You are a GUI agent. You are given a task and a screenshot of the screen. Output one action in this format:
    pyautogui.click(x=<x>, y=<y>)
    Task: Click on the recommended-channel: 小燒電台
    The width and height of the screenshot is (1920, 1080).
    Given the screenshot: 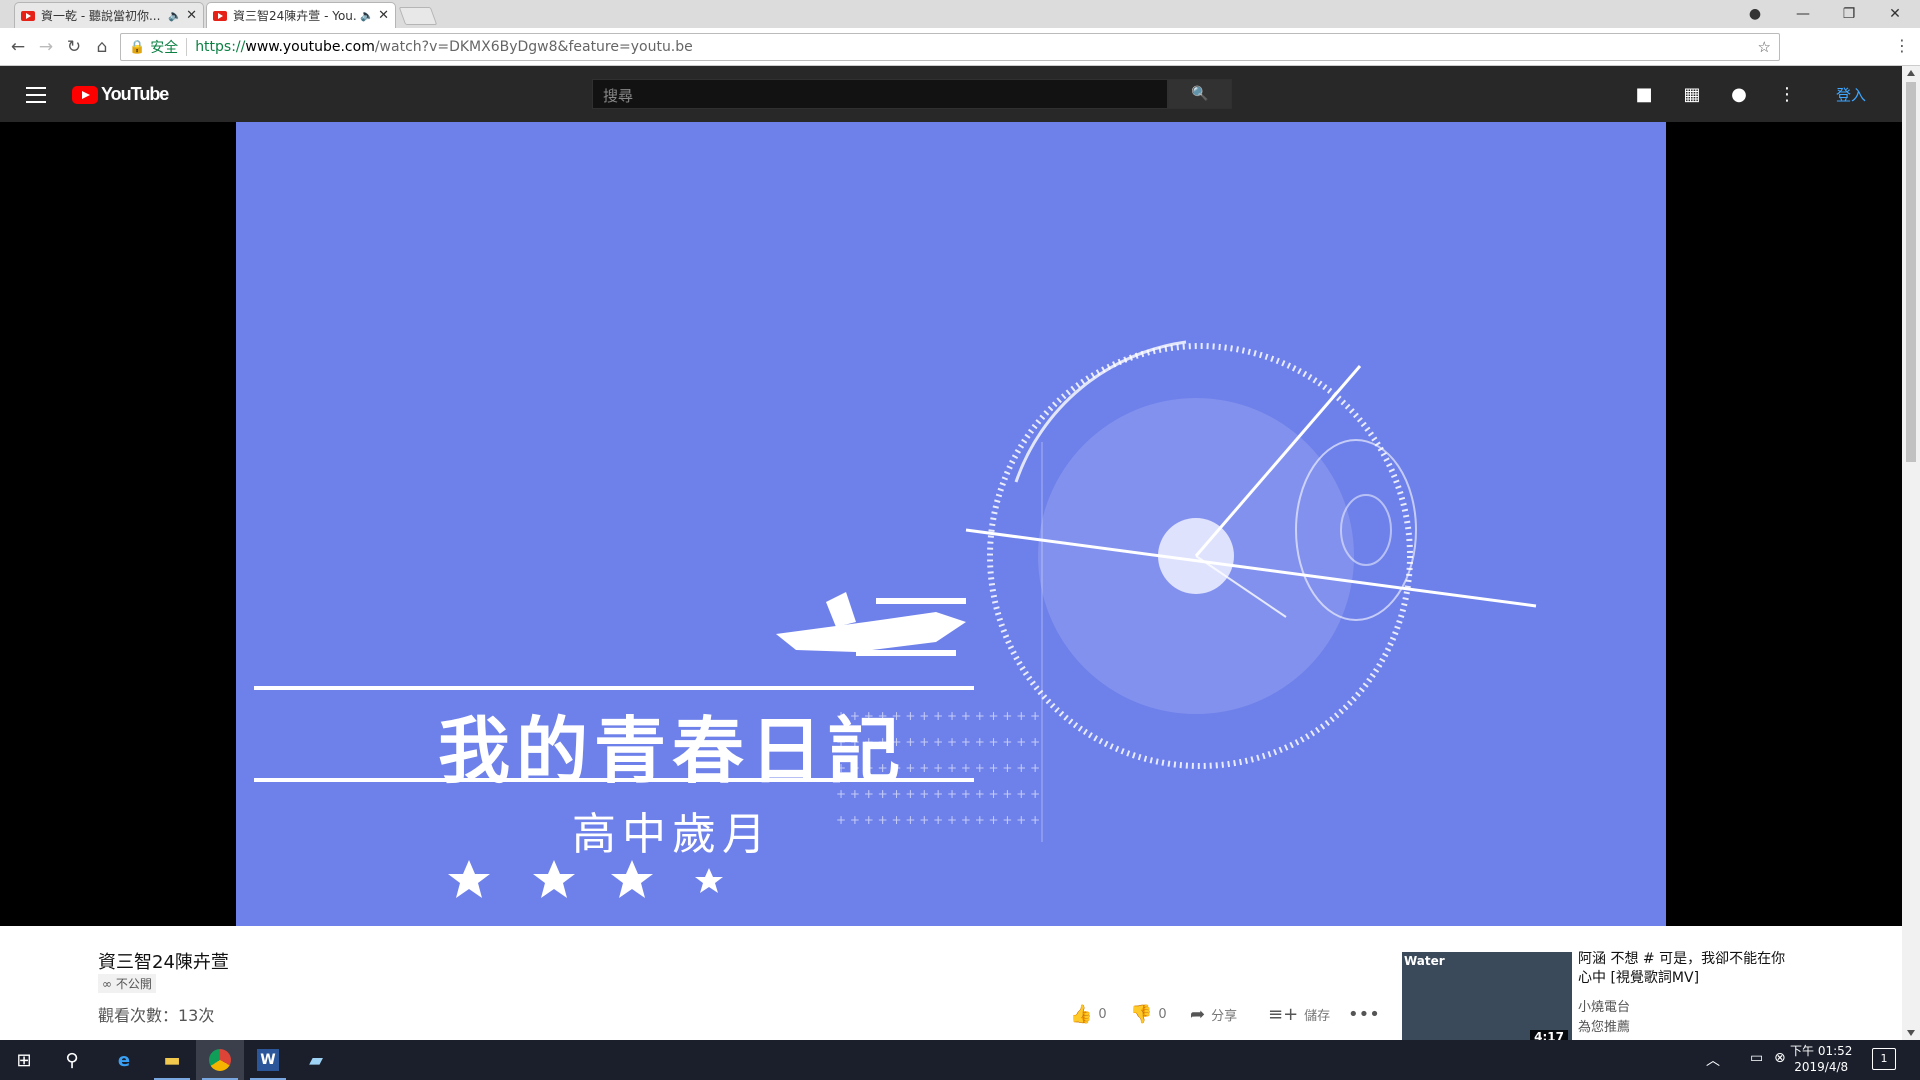 What is the action you would take?
    pyautogui.click(x=1604, y=1005)
    